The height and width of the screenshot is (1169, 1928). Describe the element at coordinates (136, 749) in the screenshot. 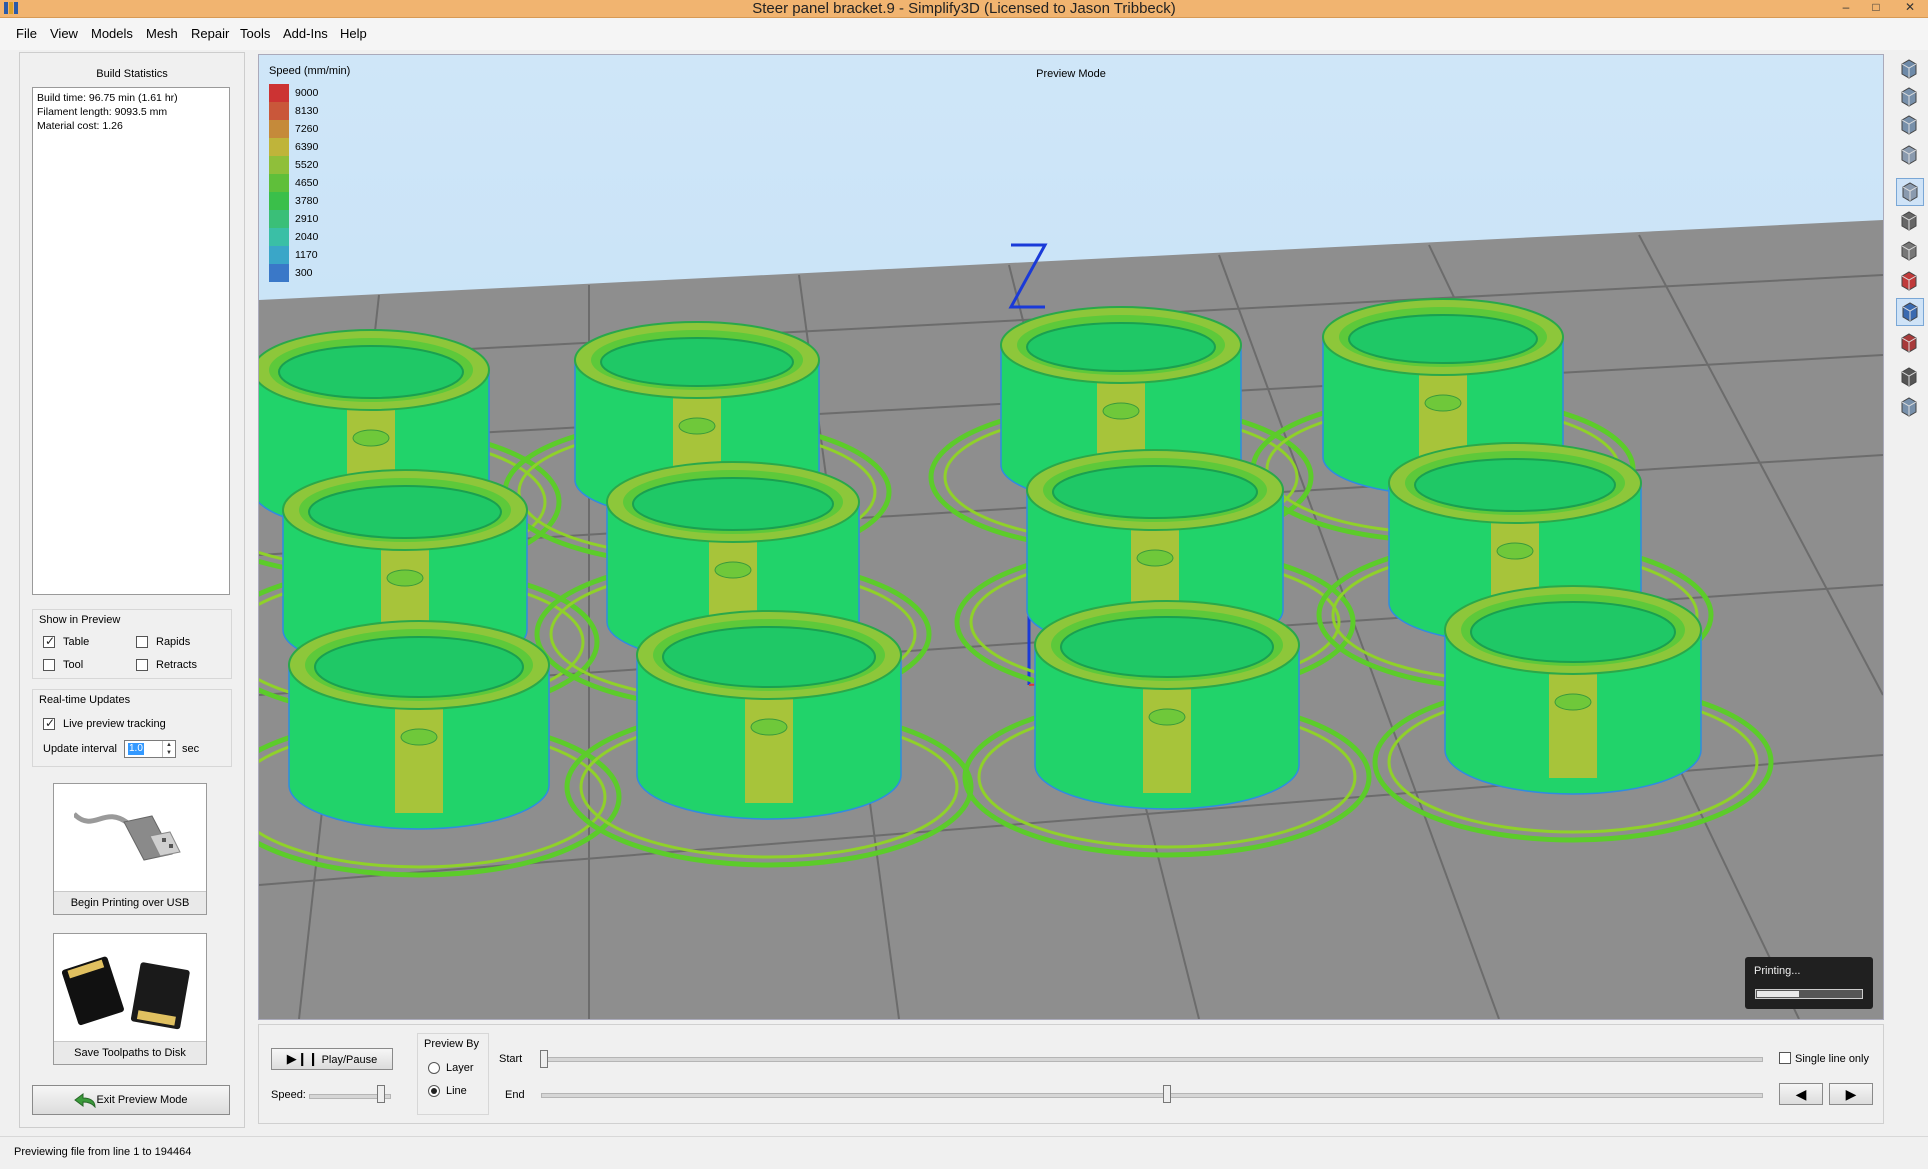

I see `update-interval-value: 1.0` at that location.